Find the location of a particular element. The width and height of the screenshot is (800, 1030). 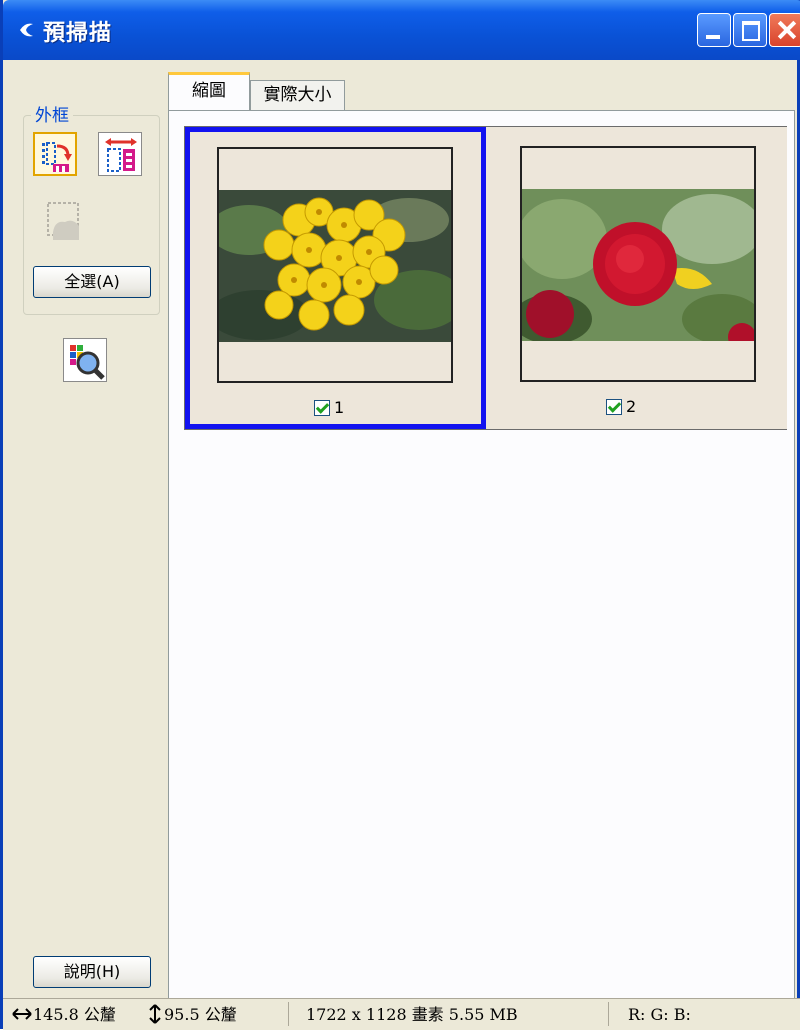

thumbnail-image-red-flower is located at coordinates (638, 265).